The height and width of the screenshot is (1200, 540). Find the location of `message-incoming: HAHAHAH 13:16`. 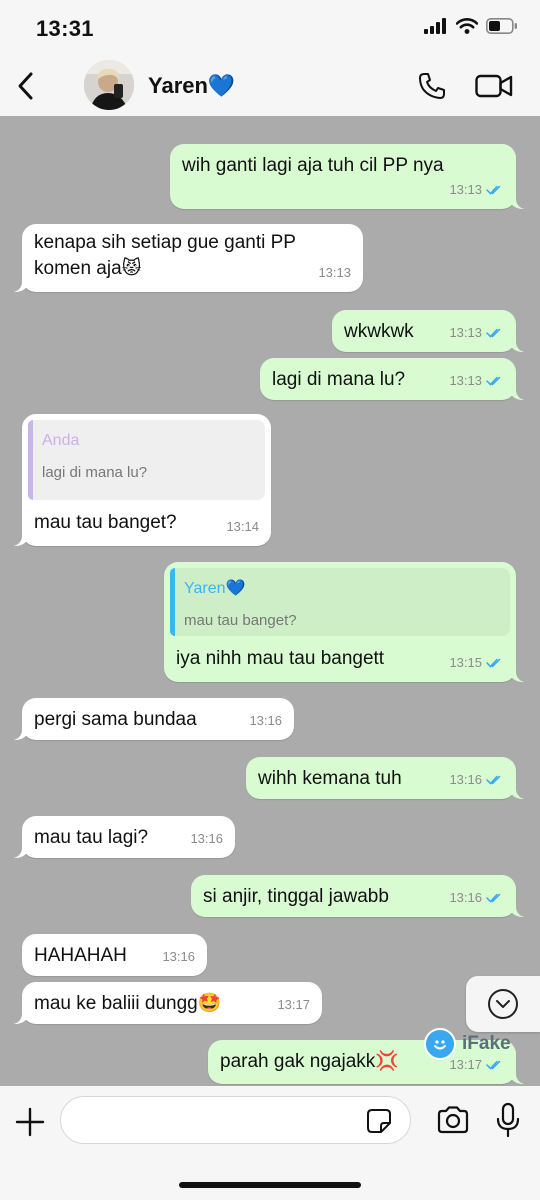

message-incoming: HAHAHAH 13:16 is located at coordinates (114, 955).